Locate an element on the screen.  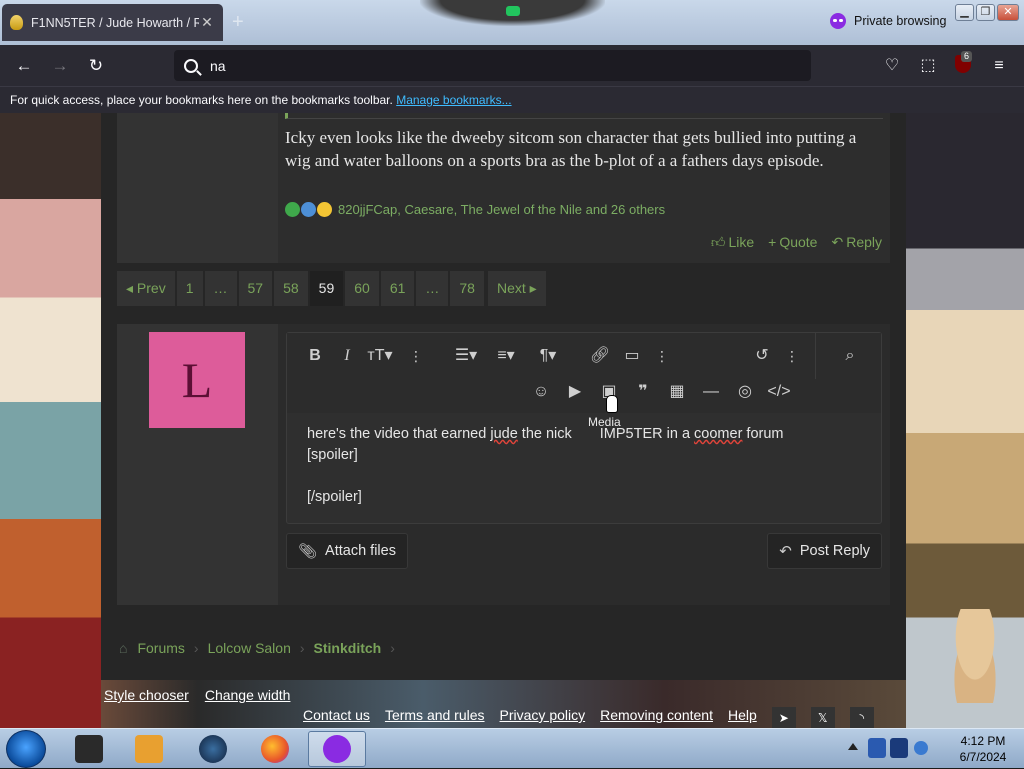
list-icon: ☰▾ is located at coordinates (466, 356).